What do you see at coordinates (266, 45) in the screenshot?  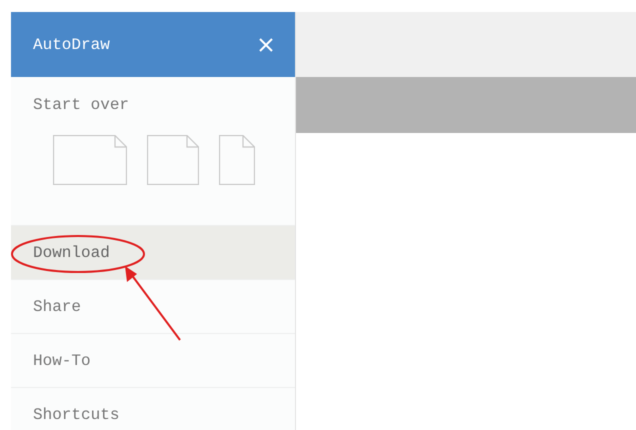 I see `close-icon` at bounding box center [266, 45].